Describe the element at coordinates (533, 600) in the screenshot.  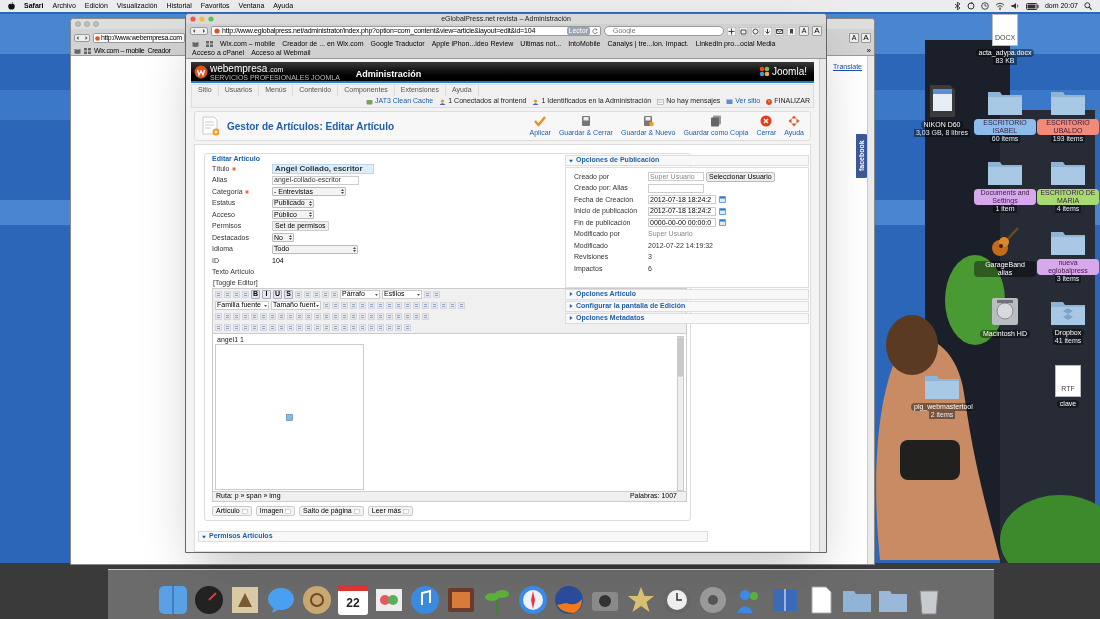
I see `compass-icon` at that location.